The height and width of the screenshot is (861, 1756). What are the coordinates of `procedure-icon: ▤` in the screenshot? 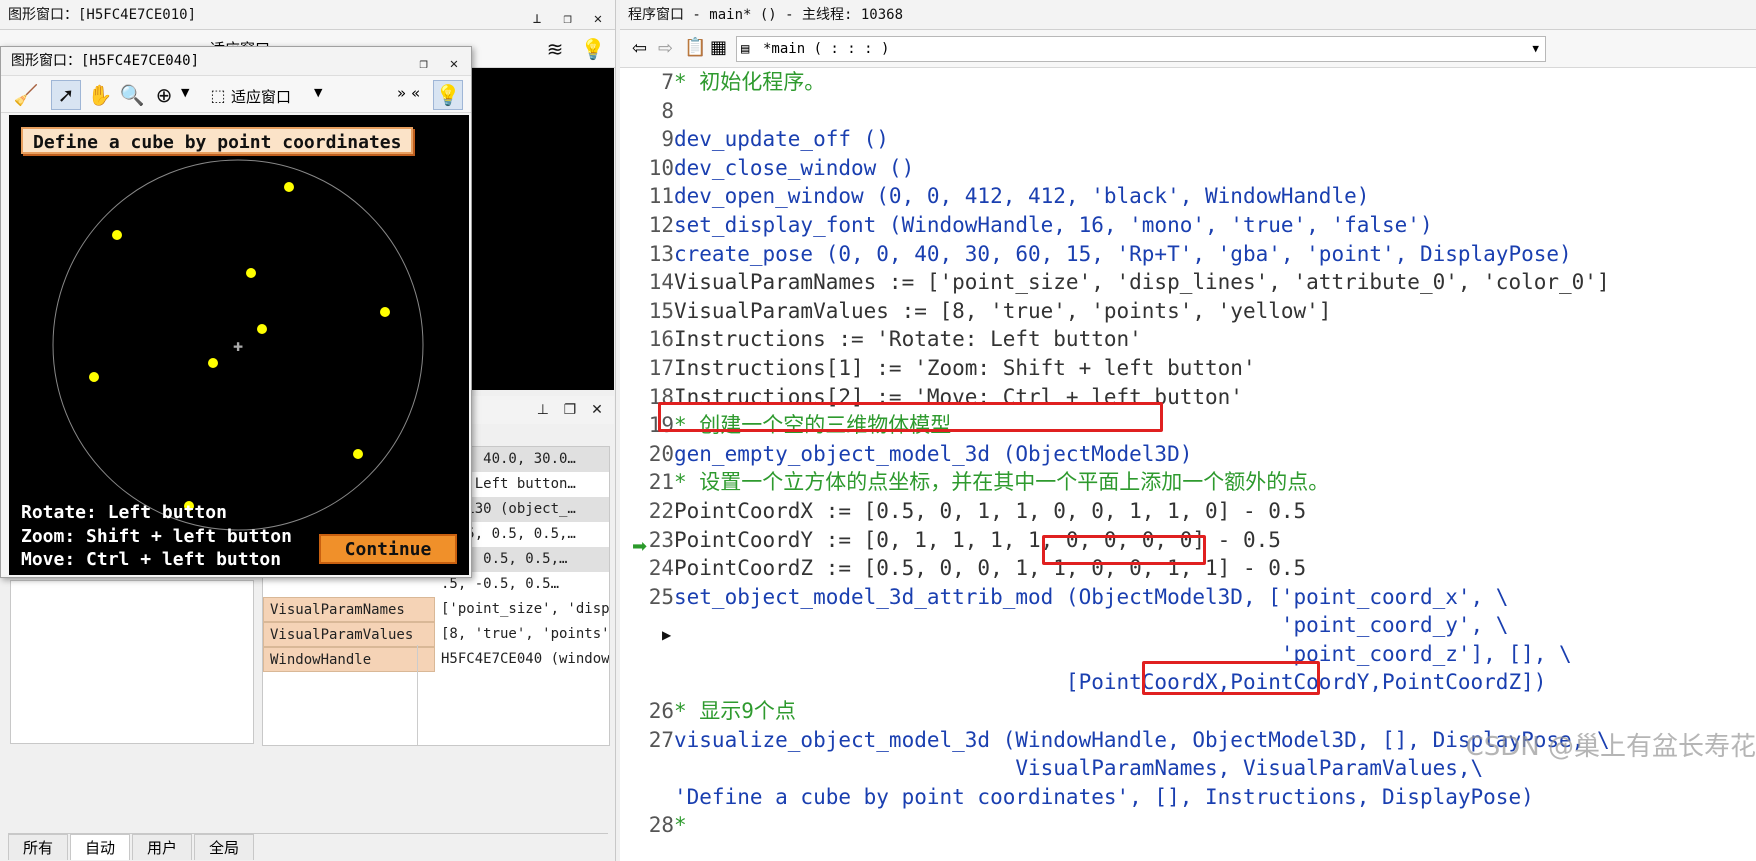 It's located at (745, 49).